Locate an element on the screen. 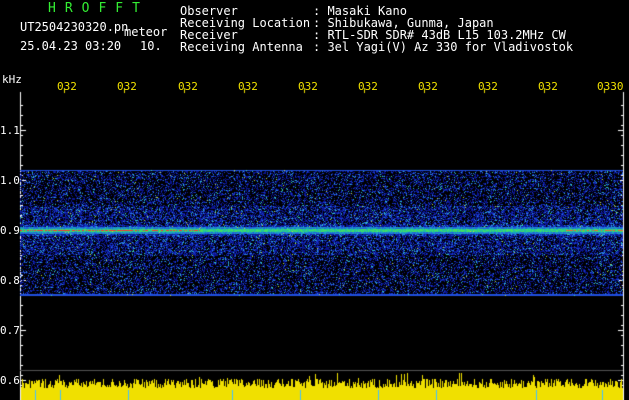 The height and width of the screenshot is (400, 629). y-tick-label: 1.0 is located at coordinates (10, 180).